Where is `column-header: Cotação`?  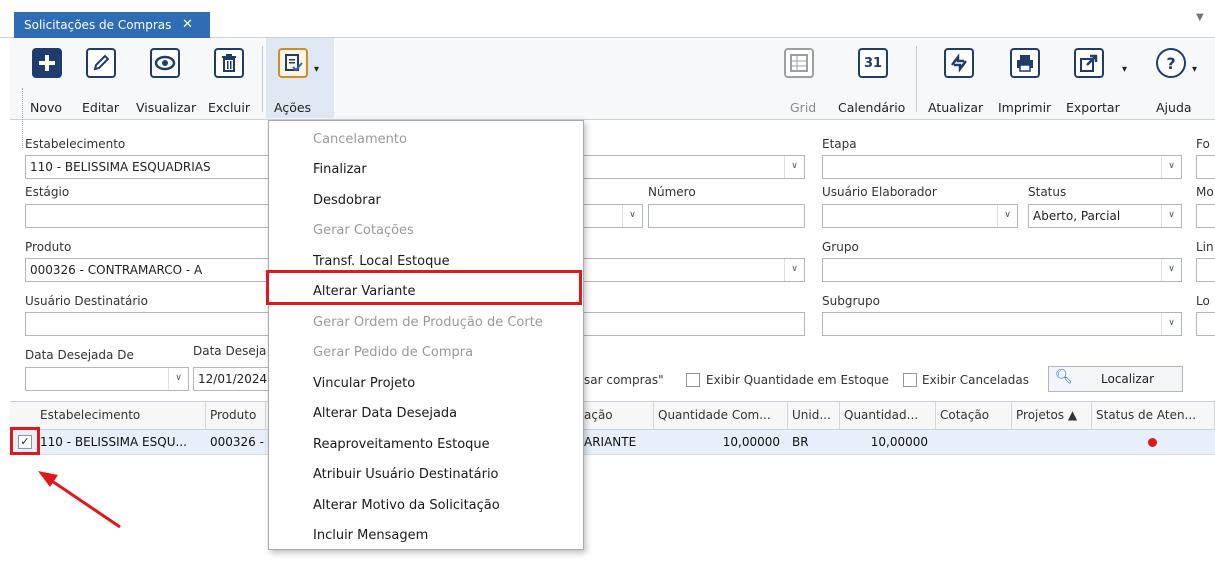 column-header: Cotação is located at coordinates (974, 416).